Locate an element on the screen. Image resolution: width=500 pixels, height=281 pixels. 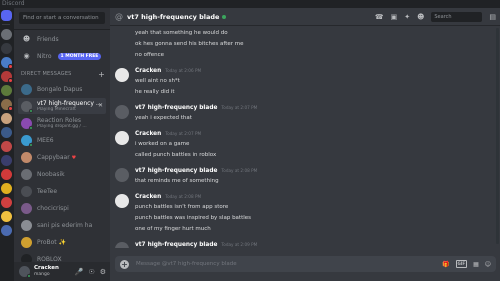
user-avatar is located at coordinates (25, 272).